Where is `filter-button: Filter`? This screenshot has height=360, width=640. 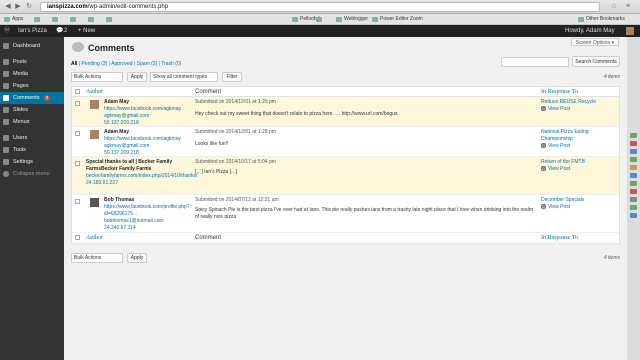
filter-button: Filter is located at coordinates (232, 77).